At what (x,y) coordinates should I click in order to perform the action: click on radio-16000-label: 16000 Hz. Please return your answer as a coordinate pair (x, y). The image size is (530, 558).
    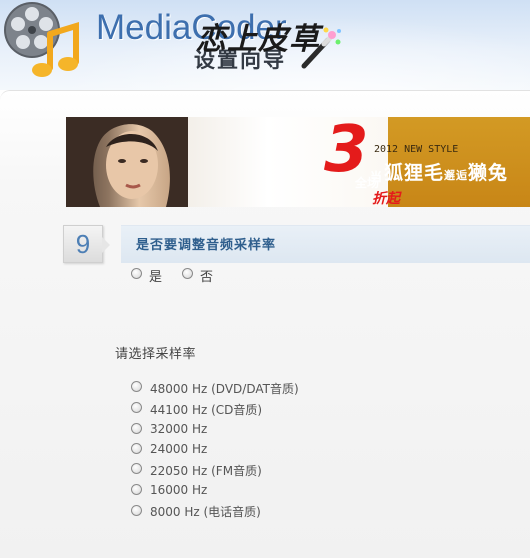
    Looking at the image, I should click on (178, 490).